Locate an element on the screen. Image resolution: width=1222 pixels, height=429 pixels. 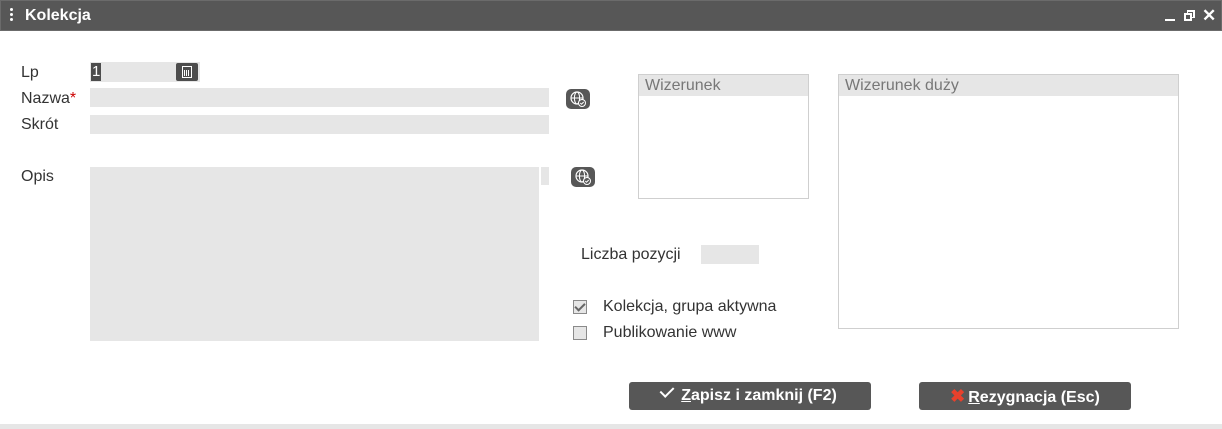
publish-www-checkbox is located at coordinates (580, 333).